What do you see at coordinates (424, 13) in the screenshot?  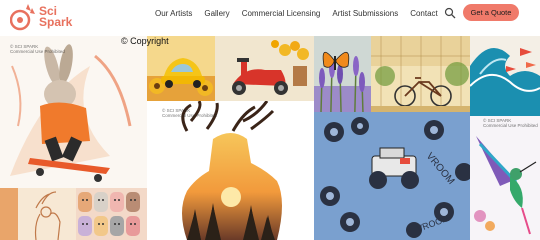 I see `nav-contact: Contact` at bounding box center [424, 13].